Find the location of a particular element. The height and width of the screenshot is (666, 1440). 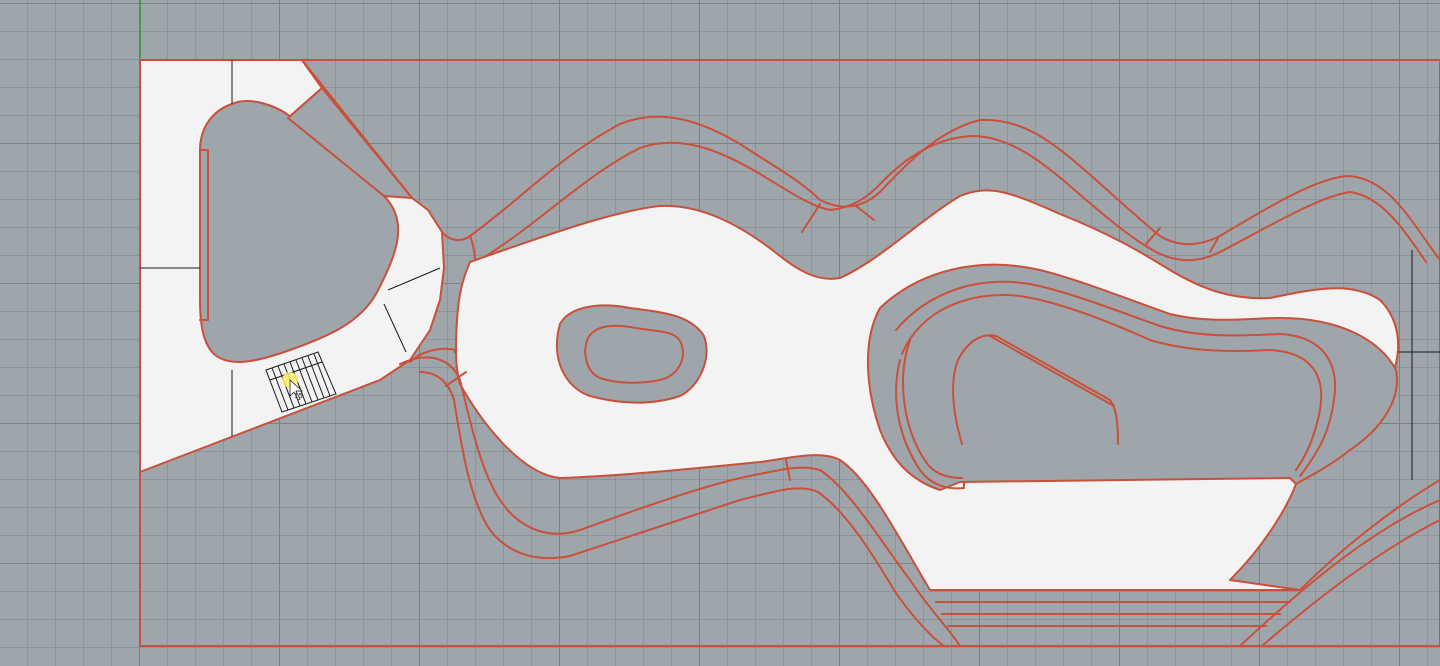

lower-wave-joint is located at coordinates (788, 470).